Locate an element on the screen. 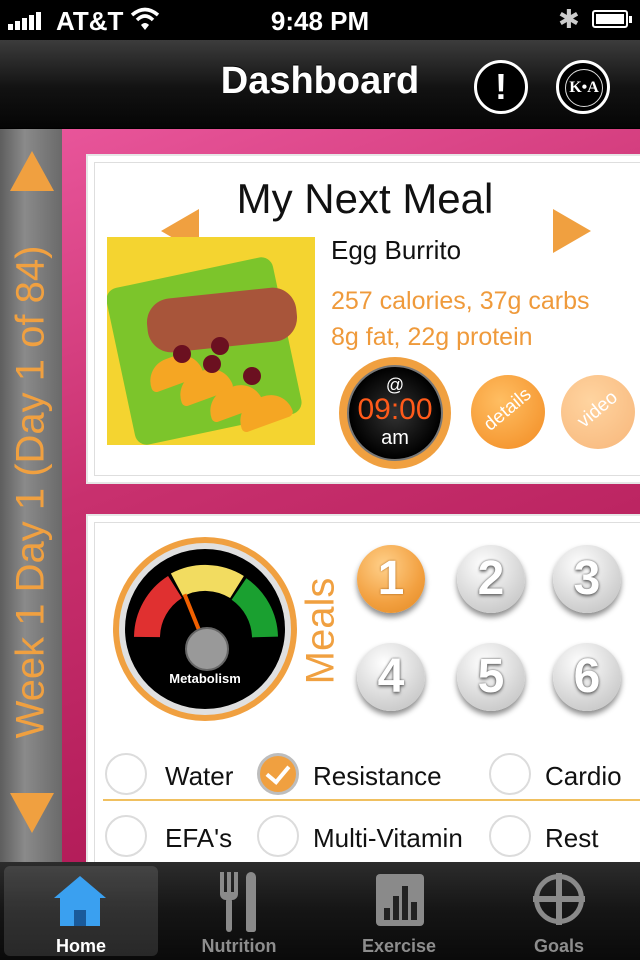  tab-exercise: Exercise is located at coordinates (399, 911).